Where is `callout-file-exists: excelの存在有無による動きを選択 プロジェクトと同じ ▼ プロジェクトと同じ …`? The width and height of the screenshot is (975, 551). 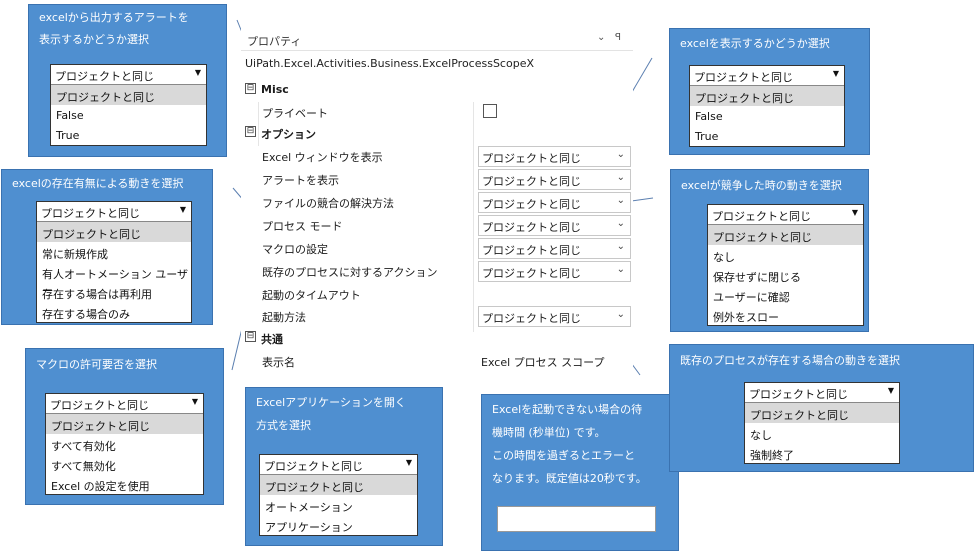
callout-file-exists: excelの存在有無による動きを選択 プロジェクトと同じ ▼ プロジェクトと同じ … is located at coordinates (107, 247).